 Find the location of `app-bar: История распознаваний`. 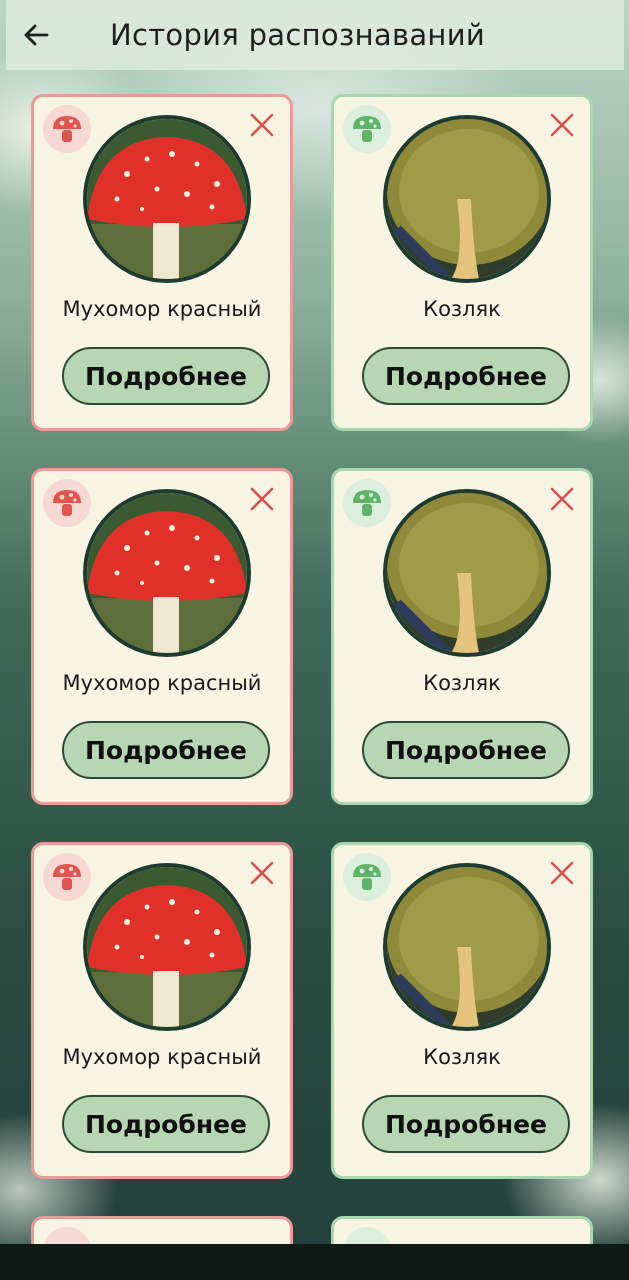

app-bar: История распознаваний is located at coordinates (315, 35).